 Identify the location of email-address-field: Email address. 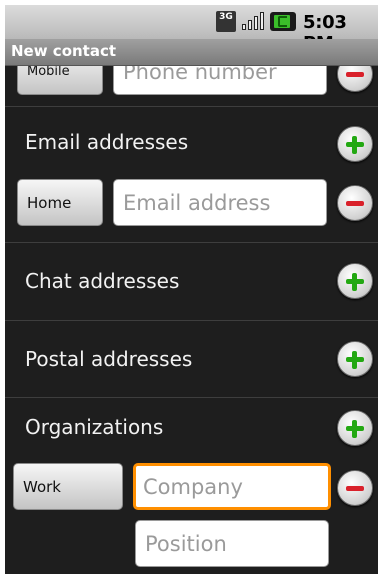
(220, 202).